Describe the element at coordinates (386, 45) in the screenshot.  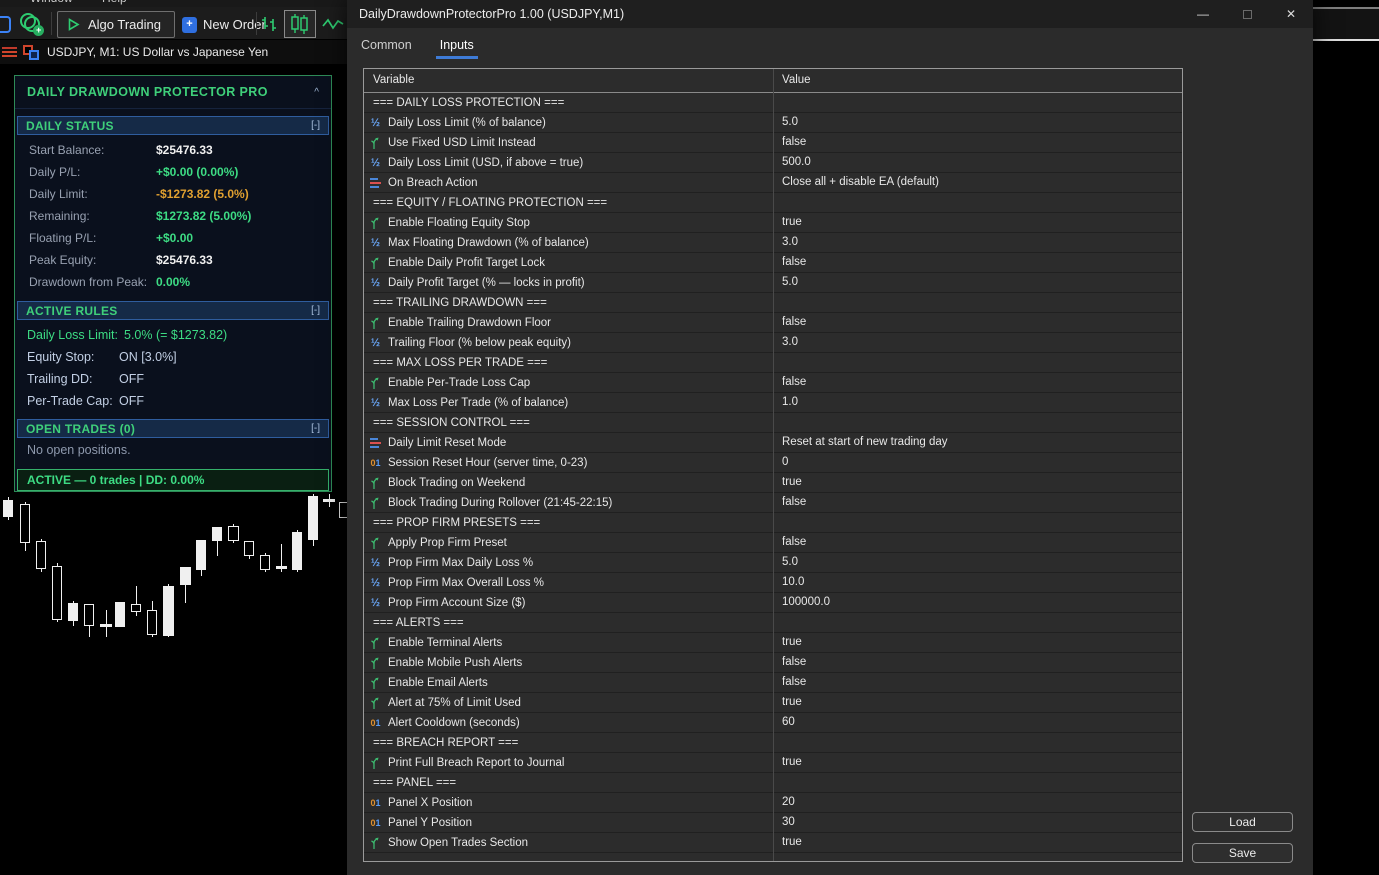
I see `tab-common: Common` at that location.